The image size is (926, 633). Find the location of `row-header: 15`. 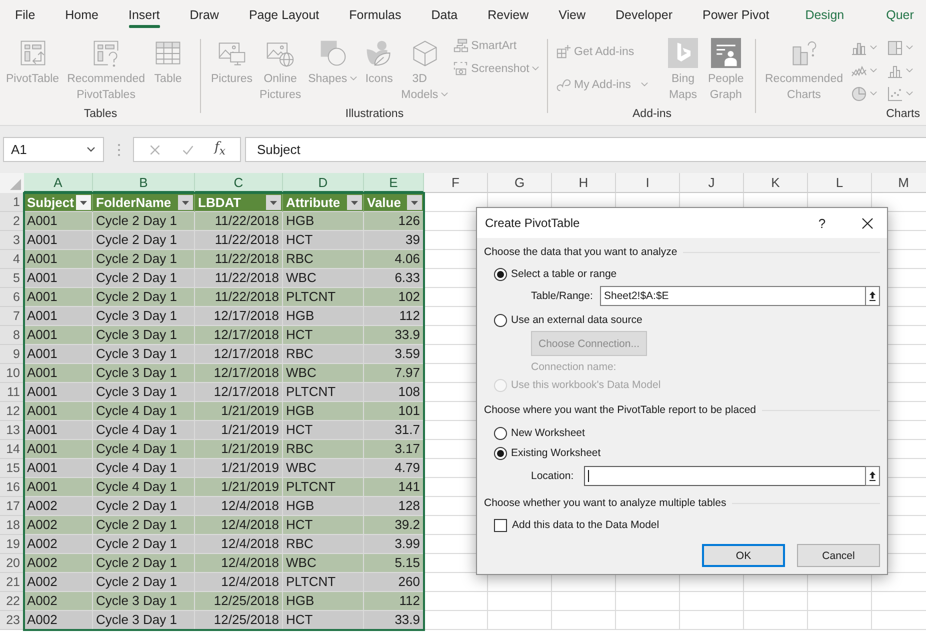

row-header: 15 is located at coordinates (12, 468).